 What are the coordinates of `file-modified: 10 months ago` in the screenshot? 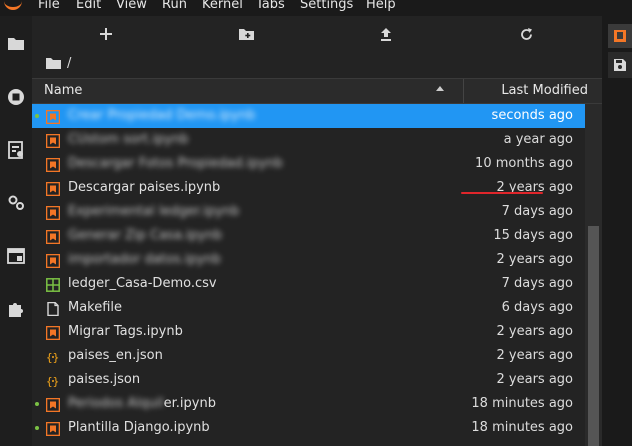 It's located at (524, 163).